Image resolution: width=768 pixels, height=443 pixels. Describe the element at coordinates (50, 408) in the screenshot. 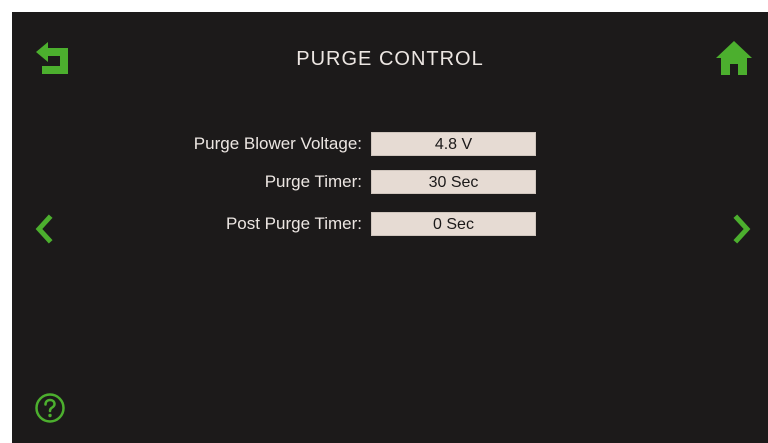

I see `help-circle-icon` at that location.